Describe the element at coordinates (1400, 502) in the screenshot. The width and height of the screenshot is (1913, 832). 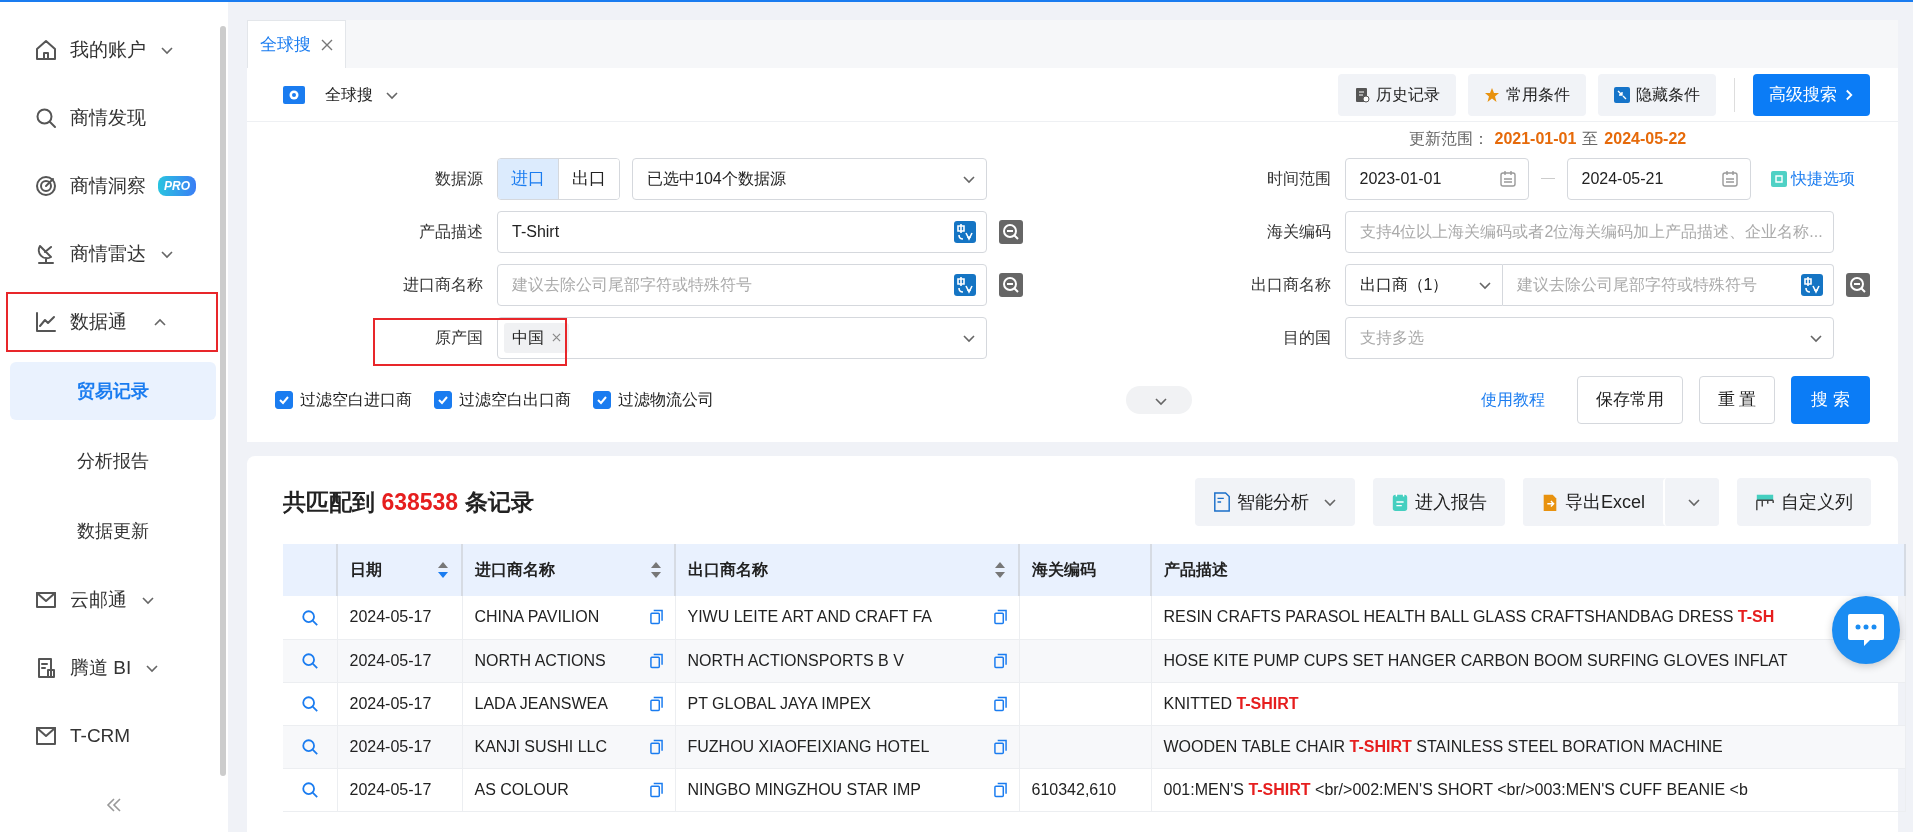
I see `notepad-icon` at that location.